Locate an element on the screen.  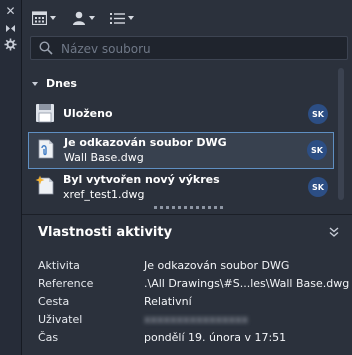
search-input is located at coordinates (196, 49).